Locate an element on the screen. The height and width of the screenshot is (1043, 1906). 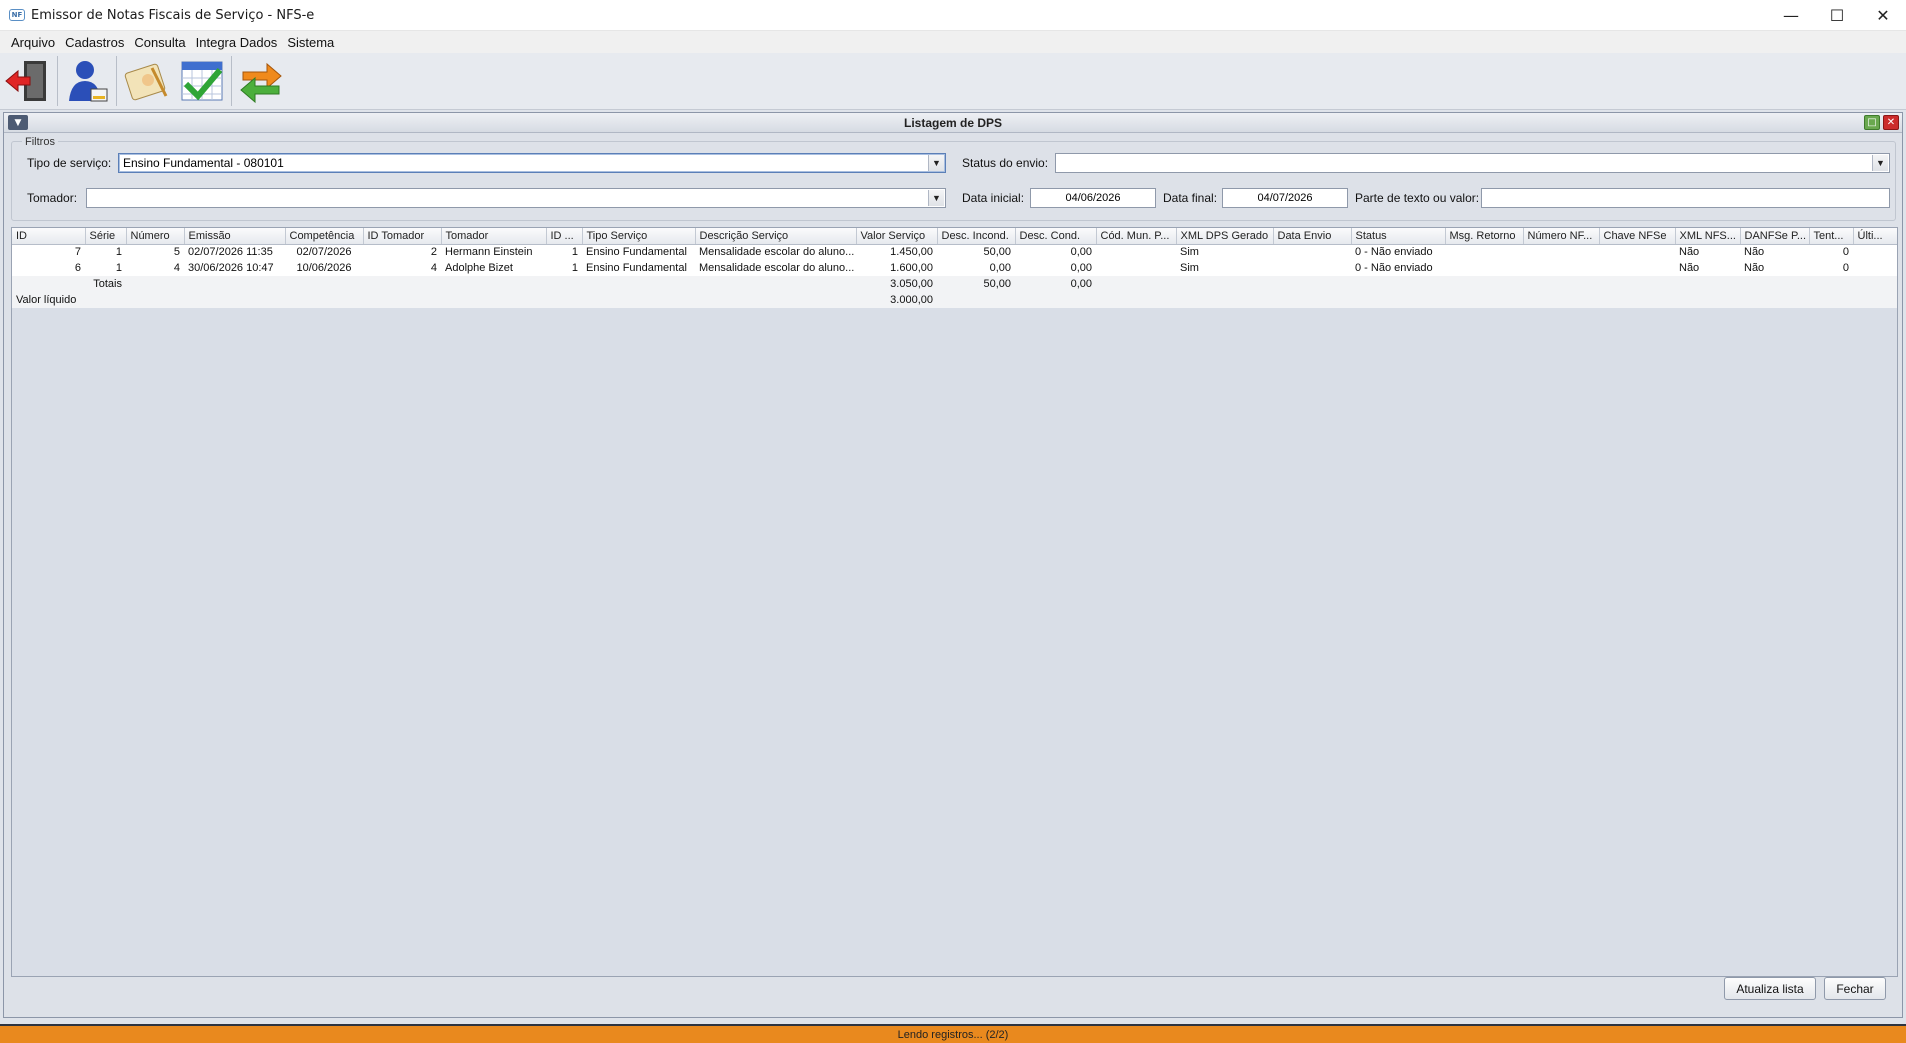
totals-label: Totais is located at coordinates (69, 284).